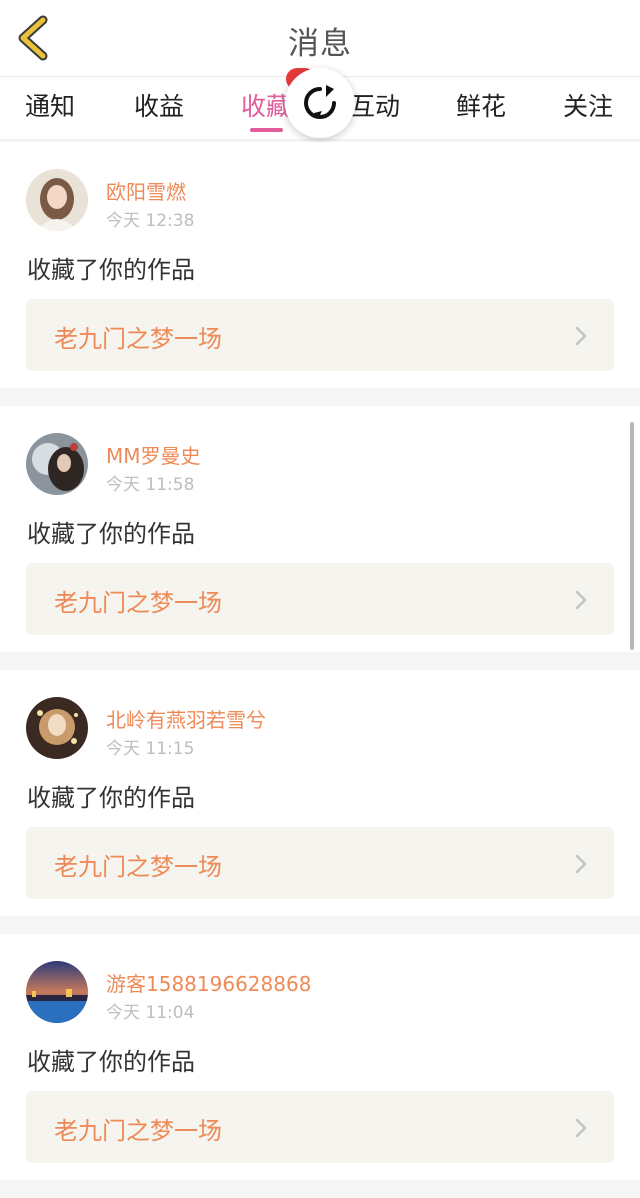 This screenshot has height=1198, width=640. I want to click on refresh-button, so click(320, 103).